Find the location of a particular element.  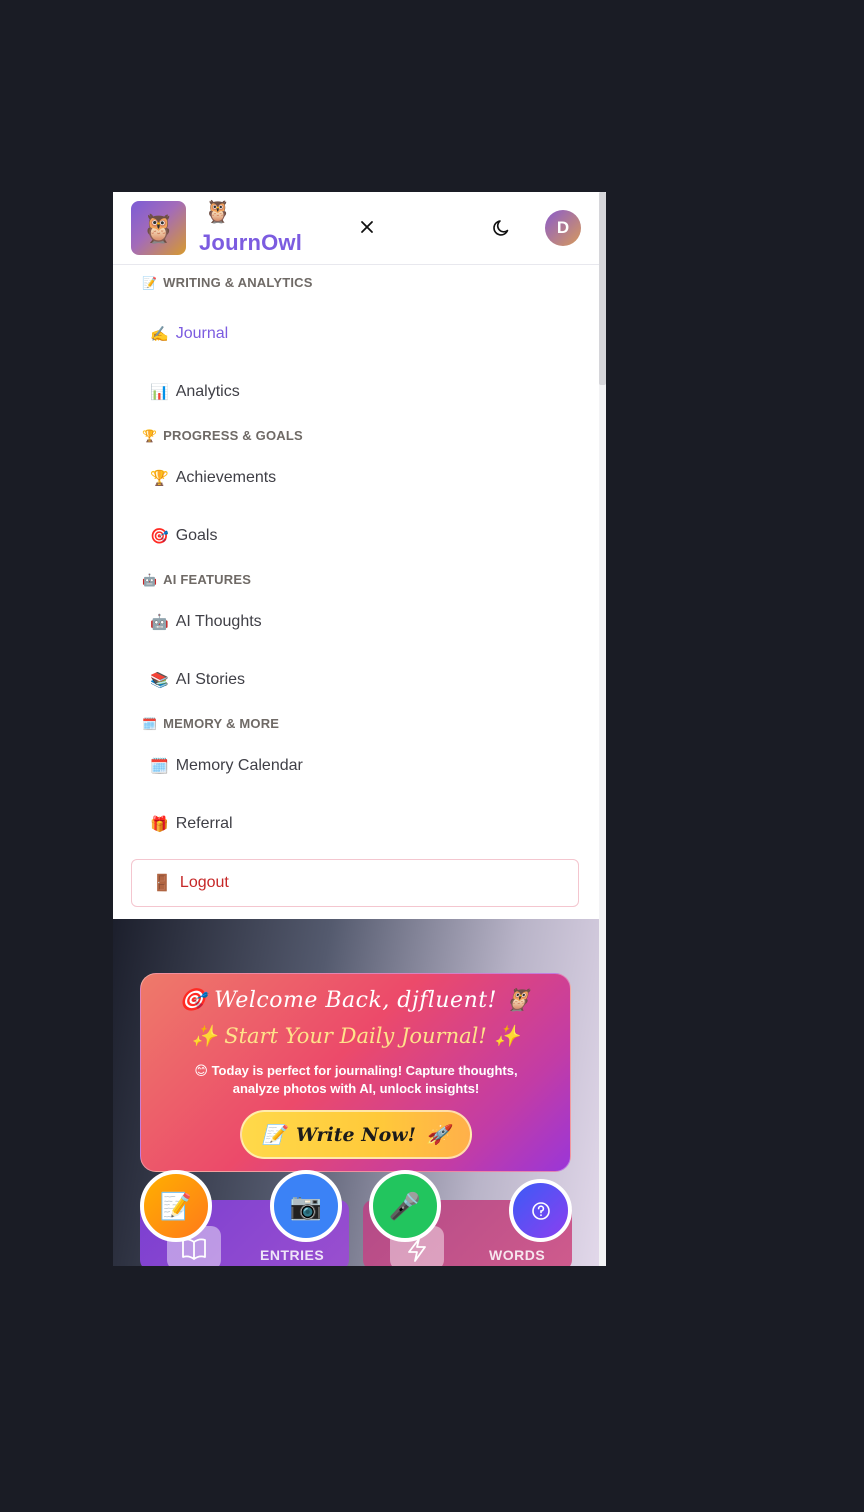

user-avatar: D is located at coordinates (563, 228).